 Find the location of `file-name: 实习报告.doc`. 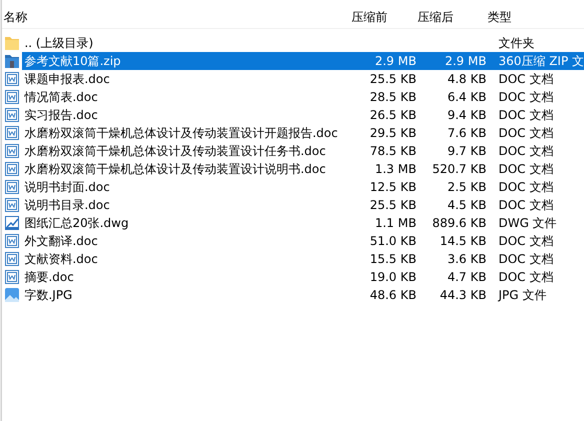

file-name: 实习报告.doc is located at coordinates (61, 115).